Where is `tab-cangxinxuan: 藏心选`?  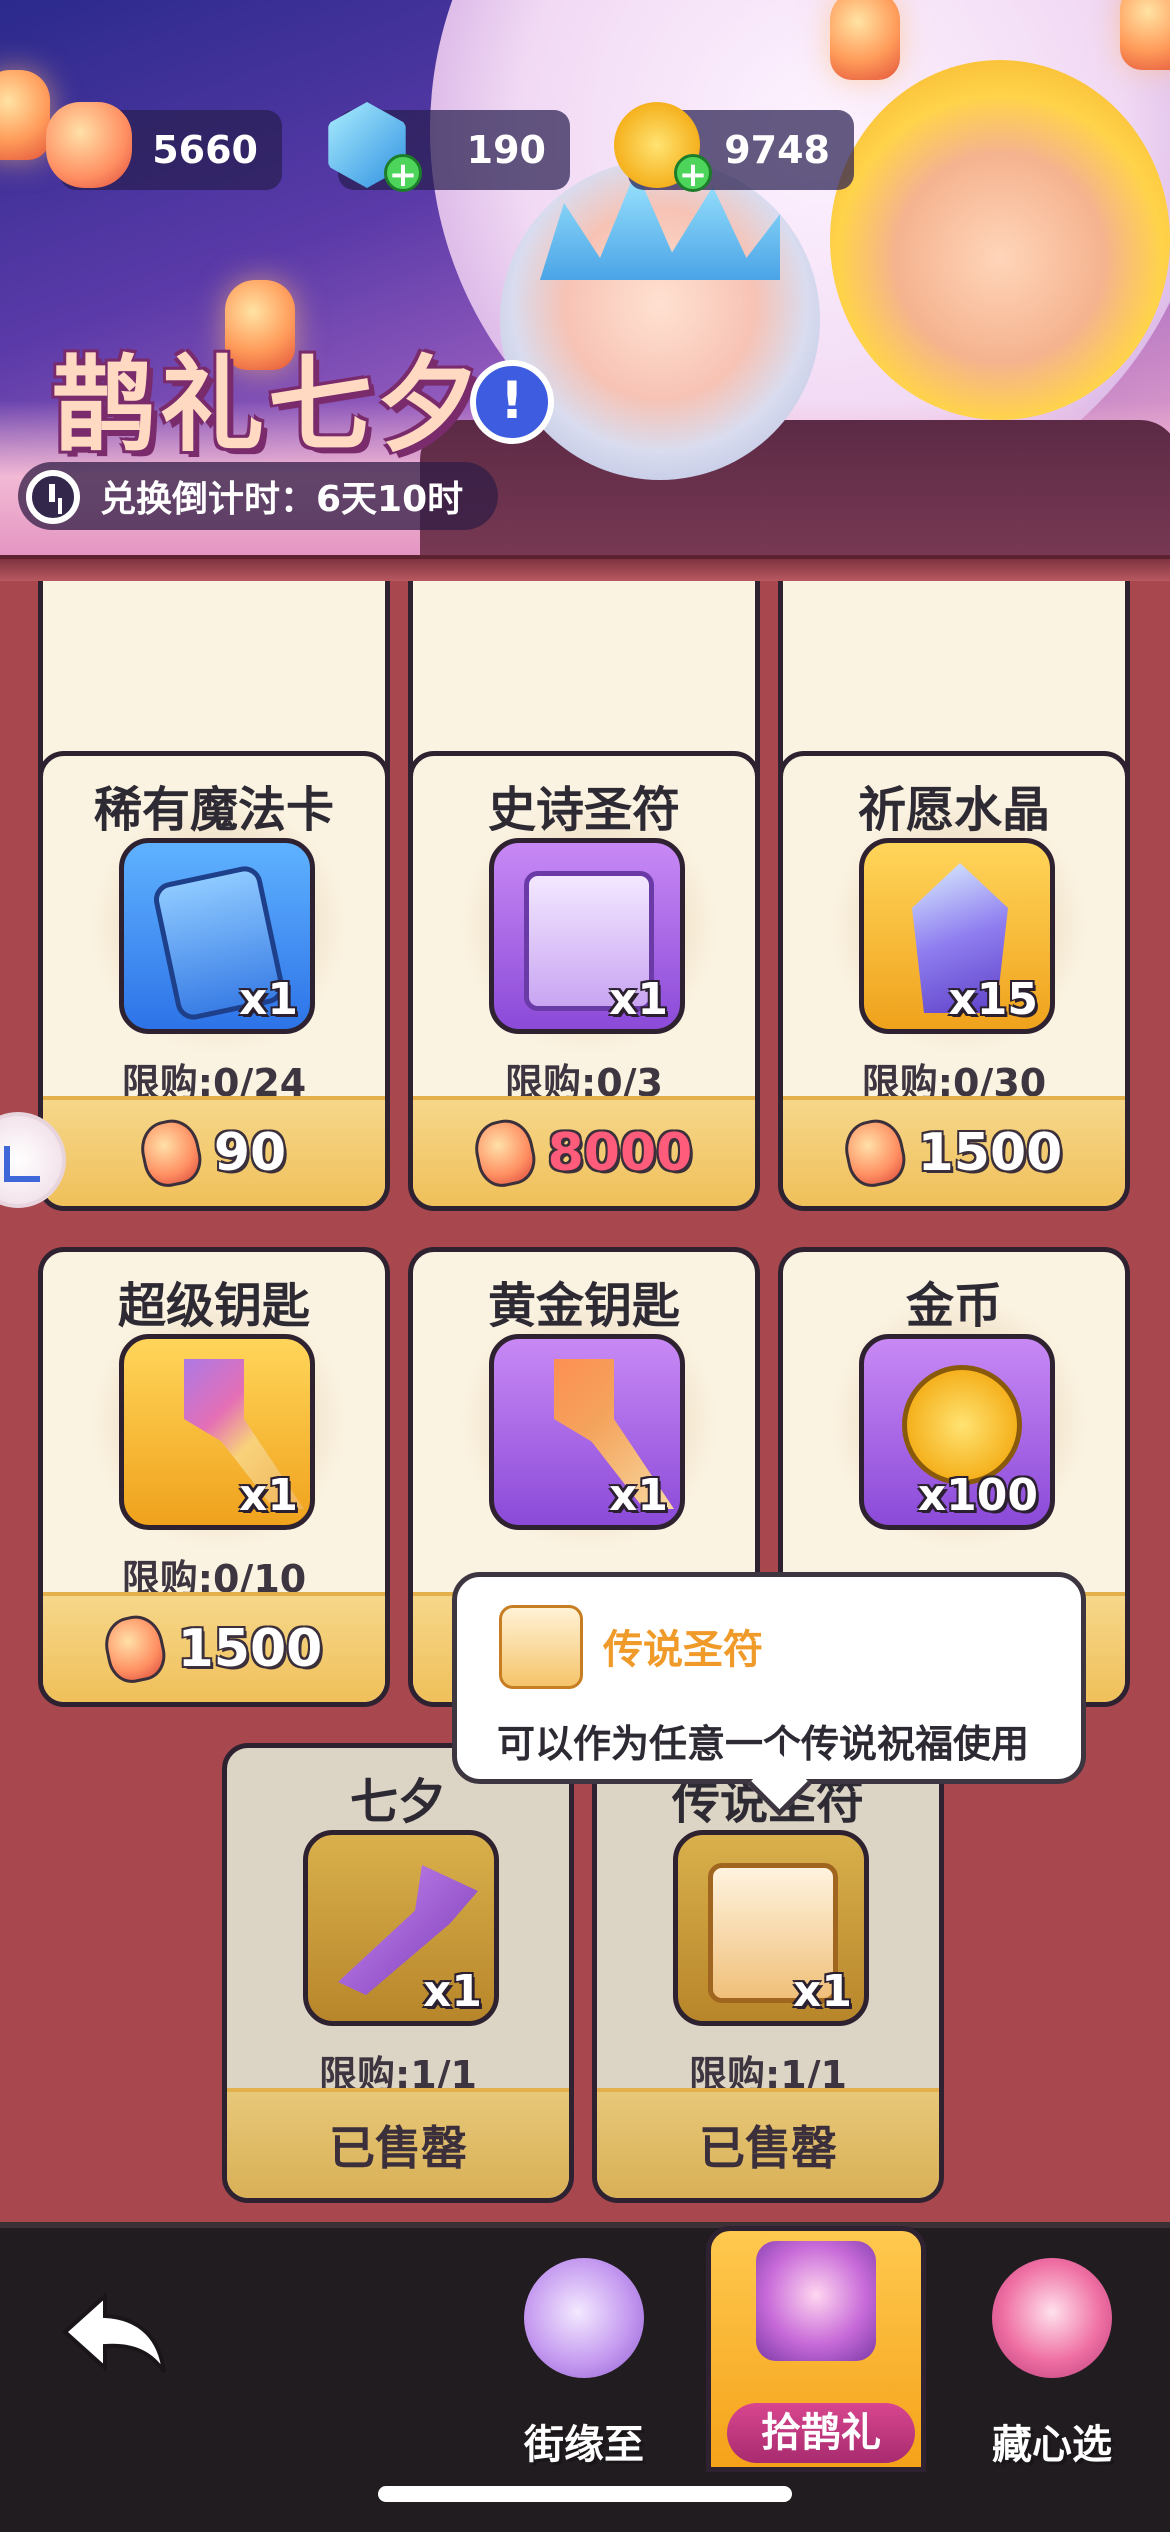
tab-cangxinxuan: 藏心选 is located at coordinates (1052, 2363).